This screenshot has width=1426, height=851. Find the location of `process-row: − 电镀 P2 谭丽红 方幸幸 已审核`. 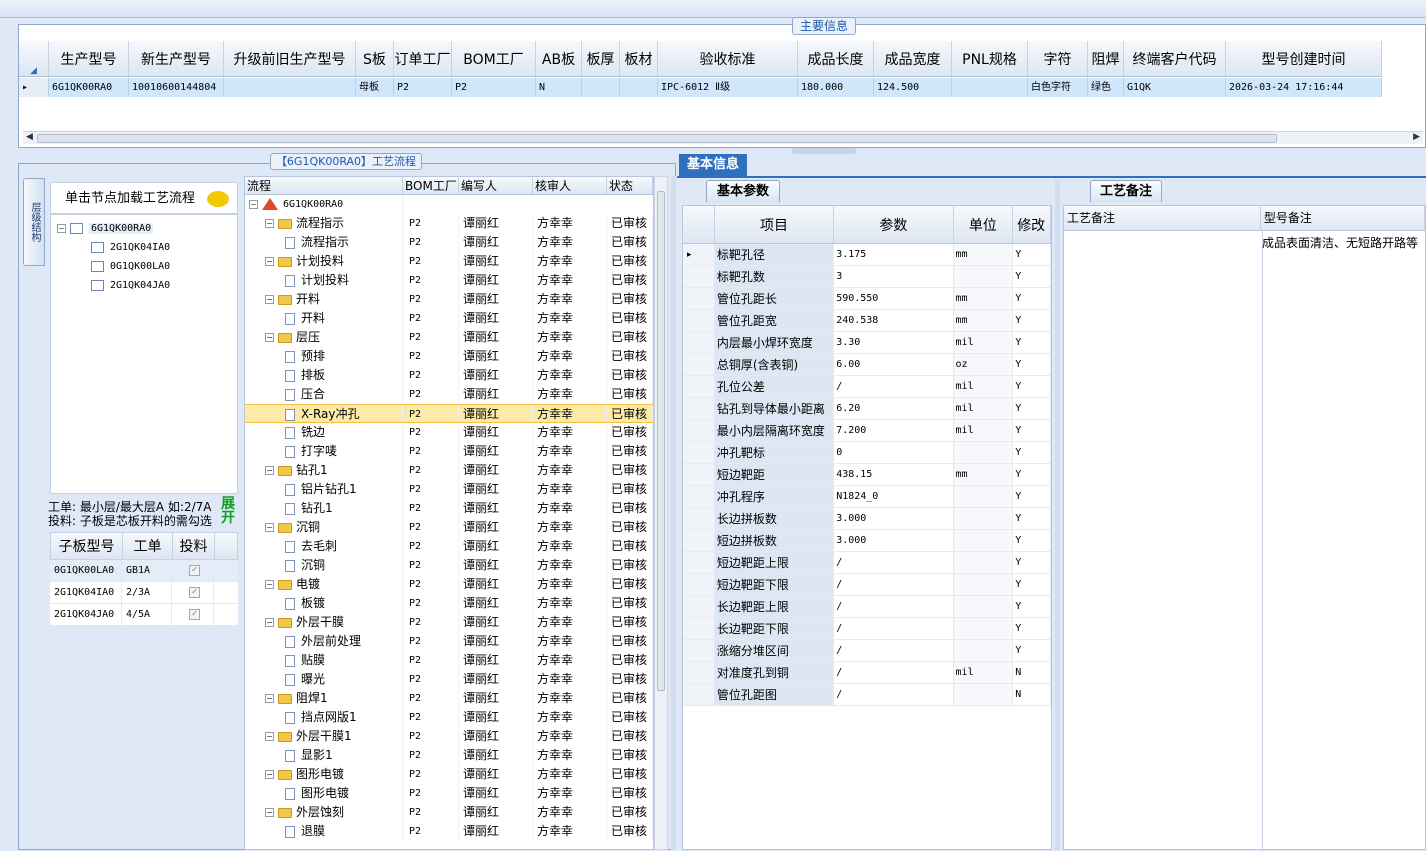

process-row: − 电镀 P2 谭丽红 方幸幸 已审核 is located at coordinates (449, 584).